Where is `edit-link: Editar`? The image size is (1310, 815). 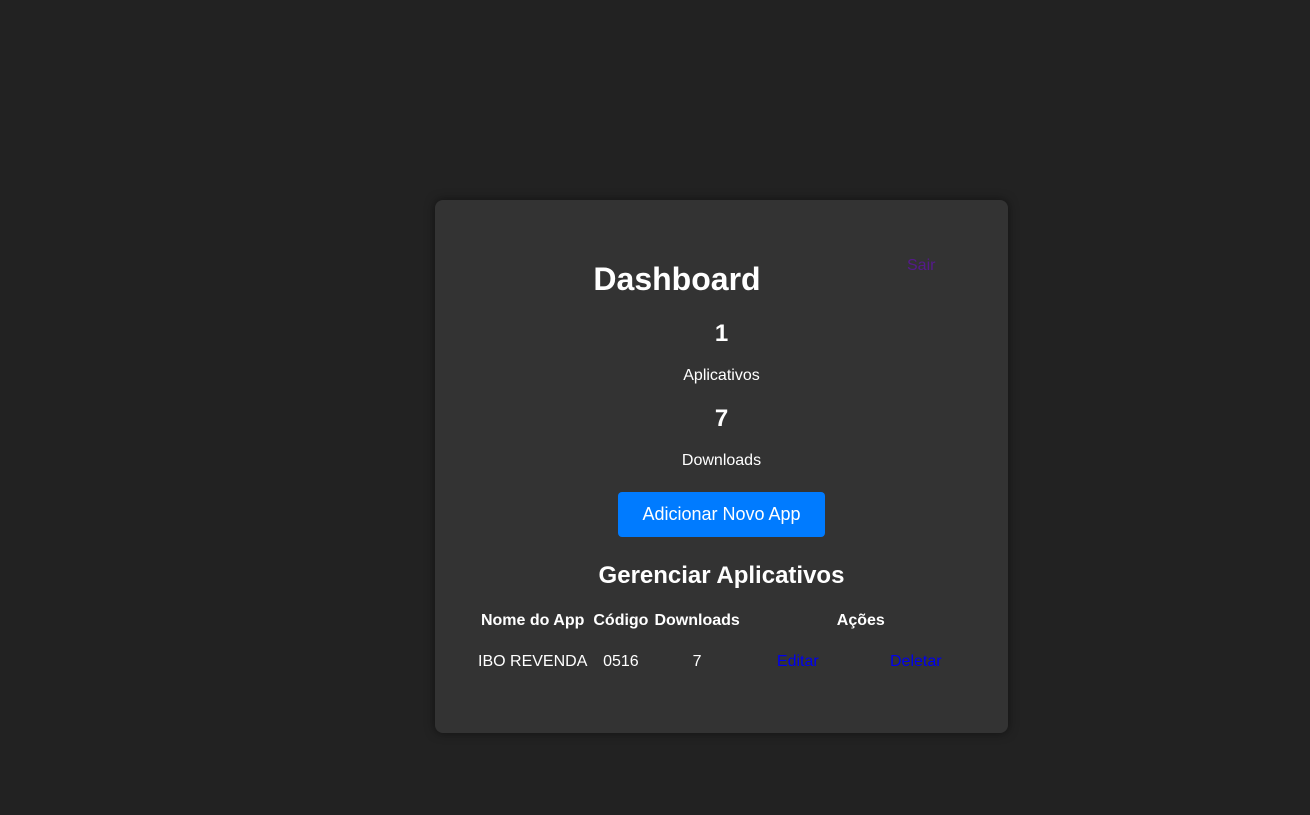 edit-link: Editar is located at coordinates (798, 661).